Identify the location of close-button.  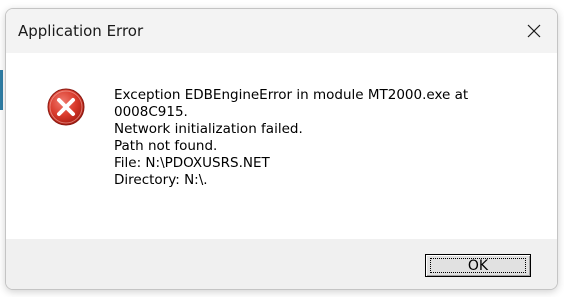
(534, 31).